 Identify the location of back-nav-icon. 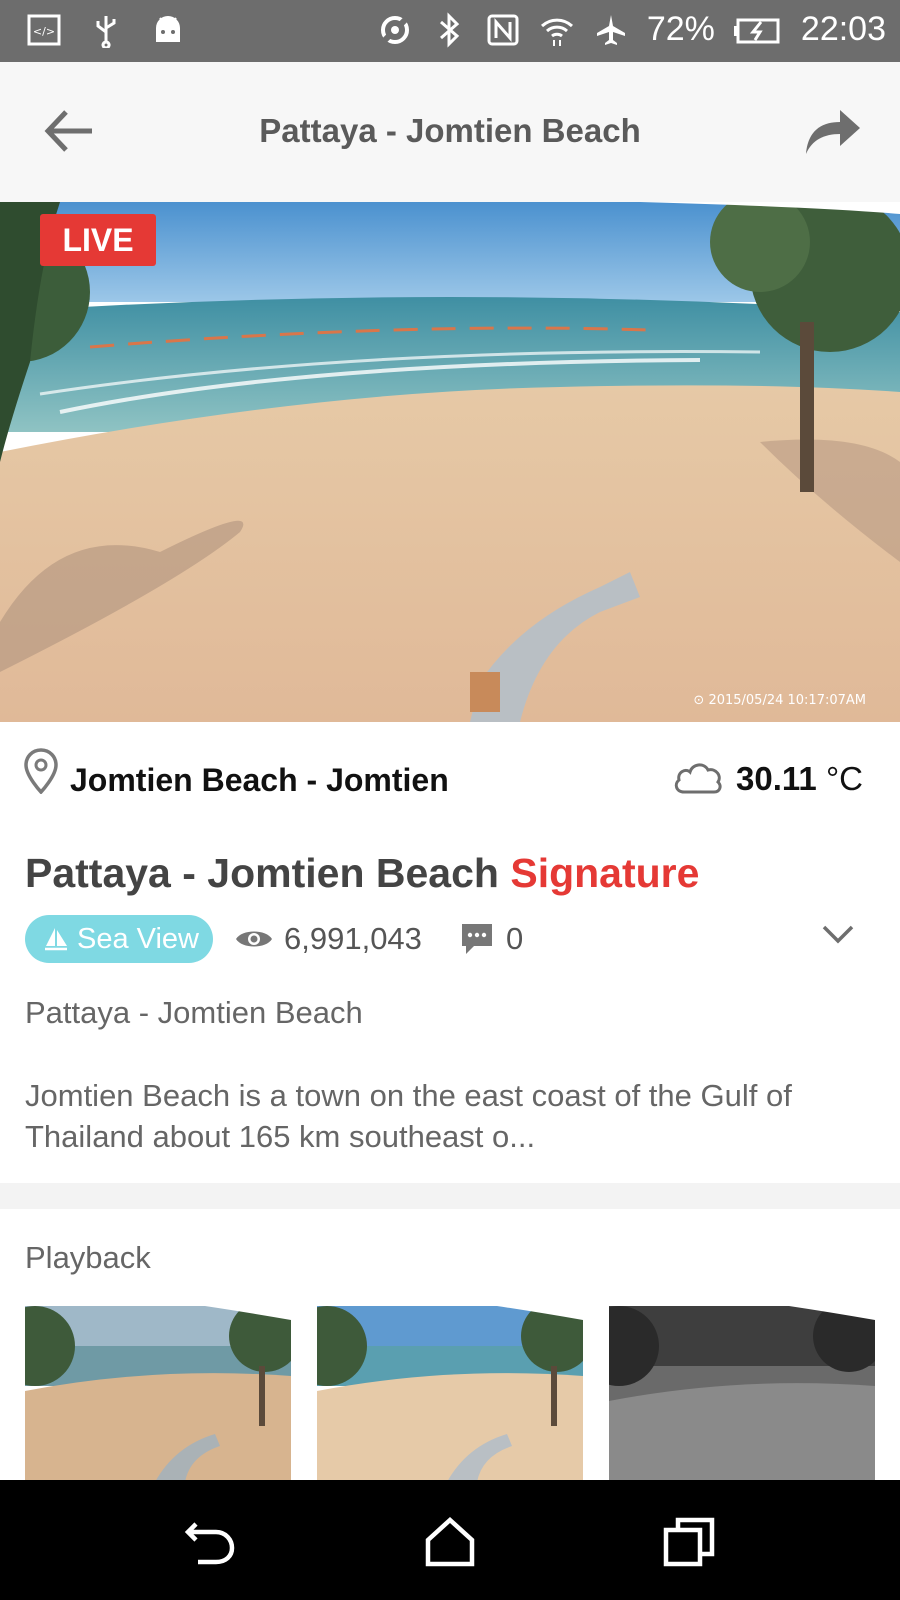
(210, 1542).